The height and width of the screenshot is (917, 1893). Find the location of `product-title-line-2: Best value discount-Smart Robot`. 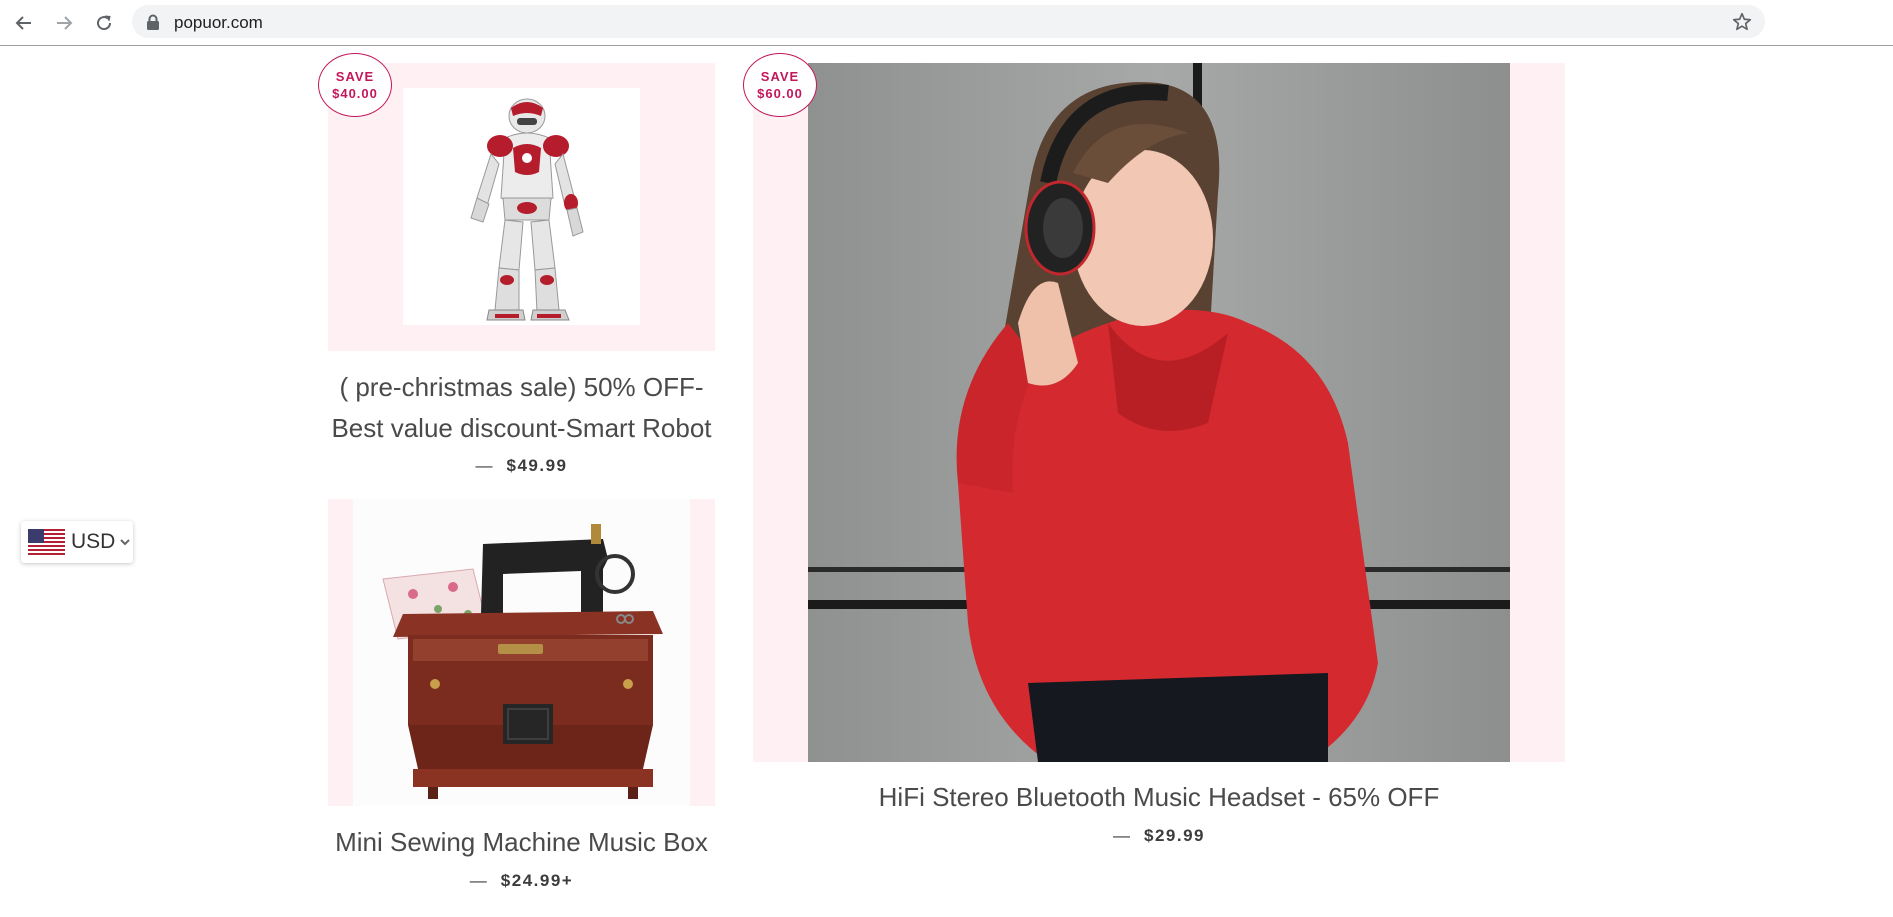

product-title-line-2: Best value discount-Smart Robot is located at coordinates (521, 428).